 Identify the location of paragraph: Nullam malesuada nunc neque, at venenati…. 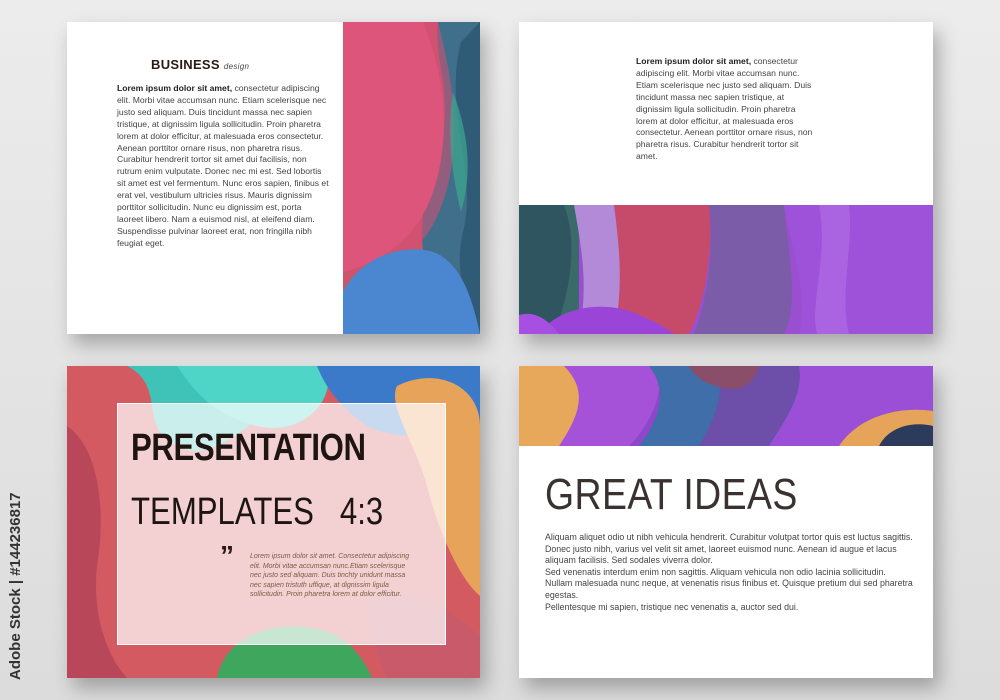
(729, 589).